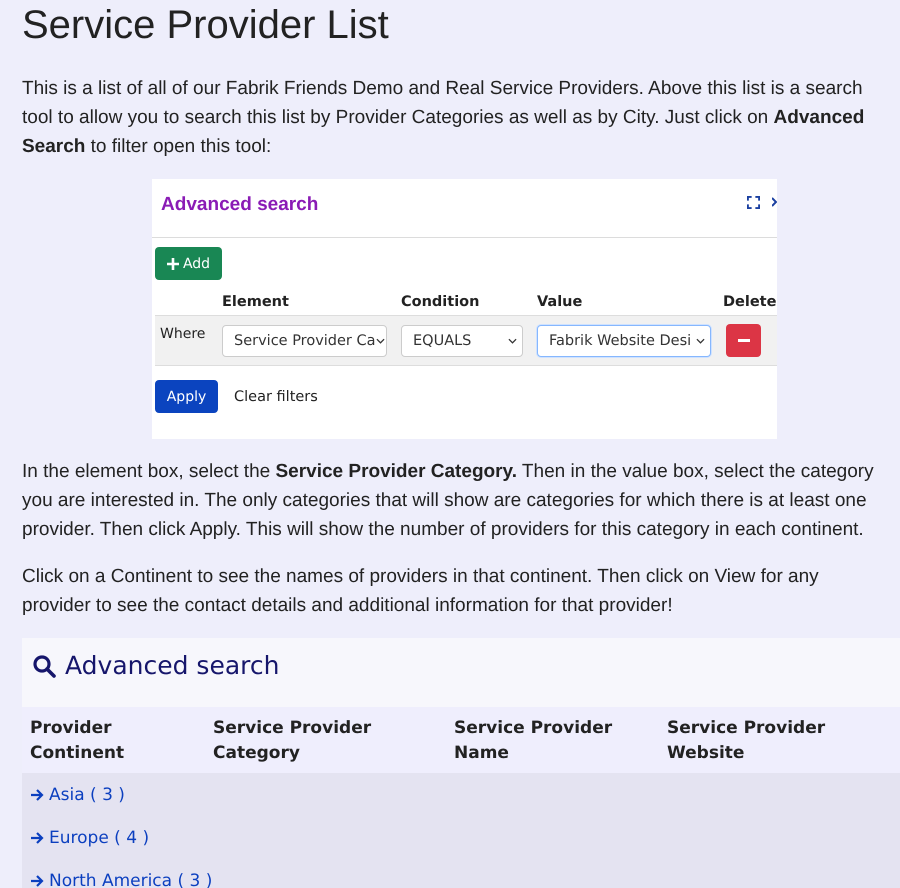 Image resolution: width=900 pixels, height=888 pixels. Describe the element at coordinates (560, 303) in the screenshot. I see `column-header: Value` at that location.